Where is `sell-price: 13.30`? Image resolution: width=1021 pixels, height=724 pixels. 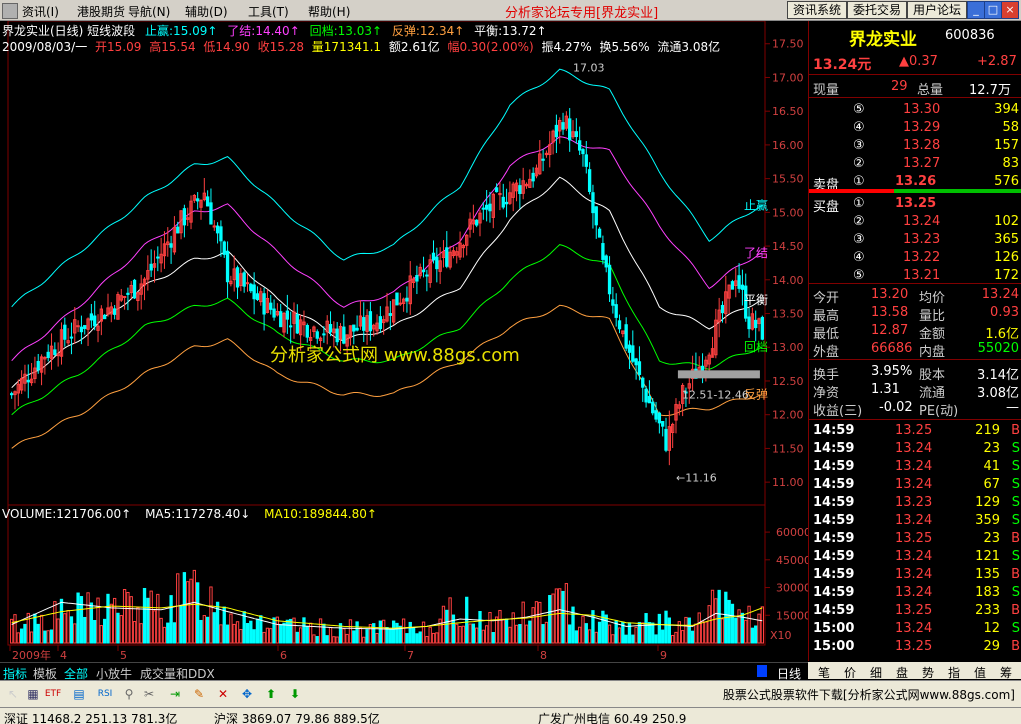 sell-price: 13.30 is located at coordinates (922, 109).